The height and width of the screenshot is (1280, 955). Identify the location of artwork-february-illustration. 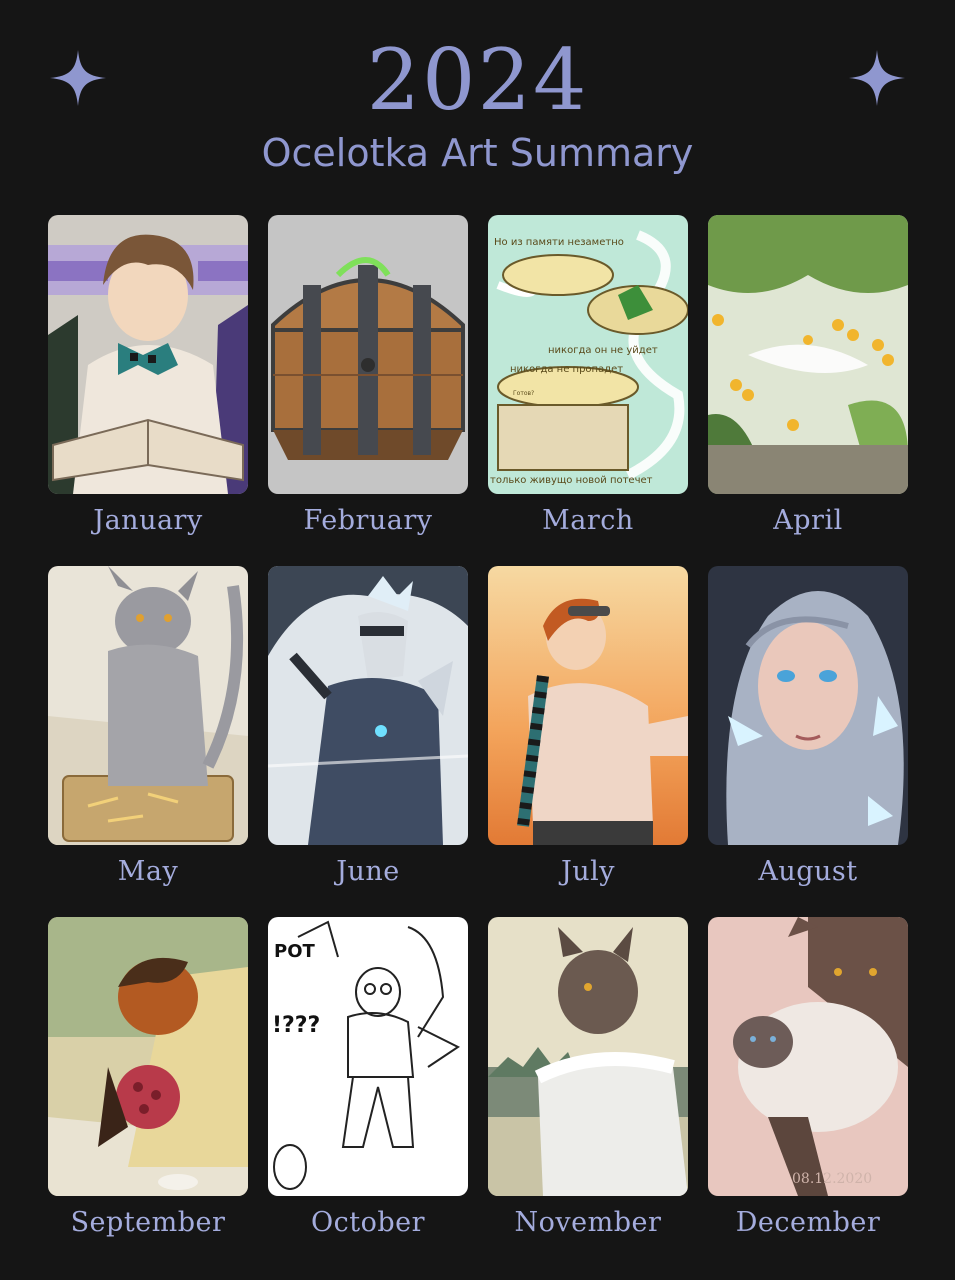
(368, 354).